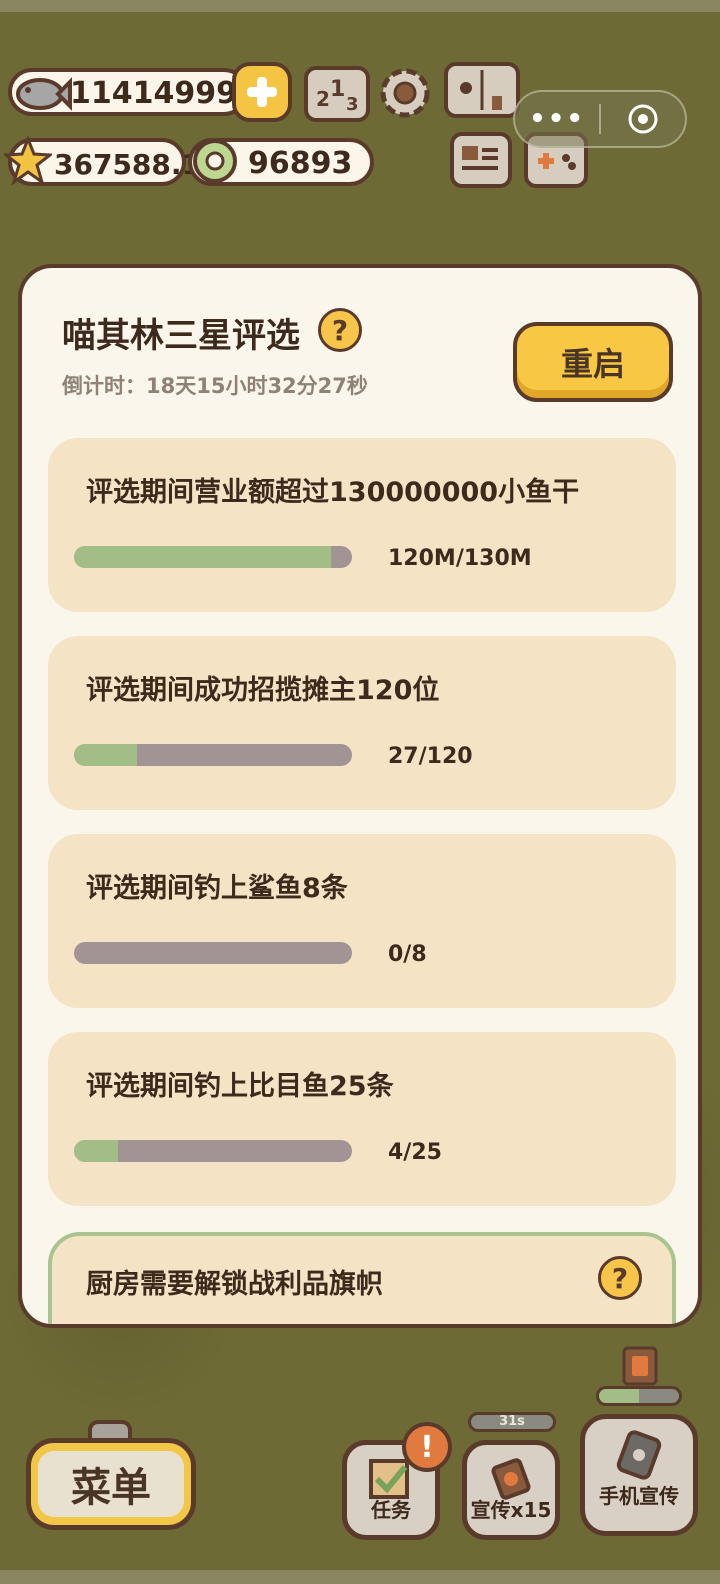  Describe the element at coordinates (240, 1086) in the screenshot. I see `task-label: 评选期间钓上比目鱼25条` at that location.